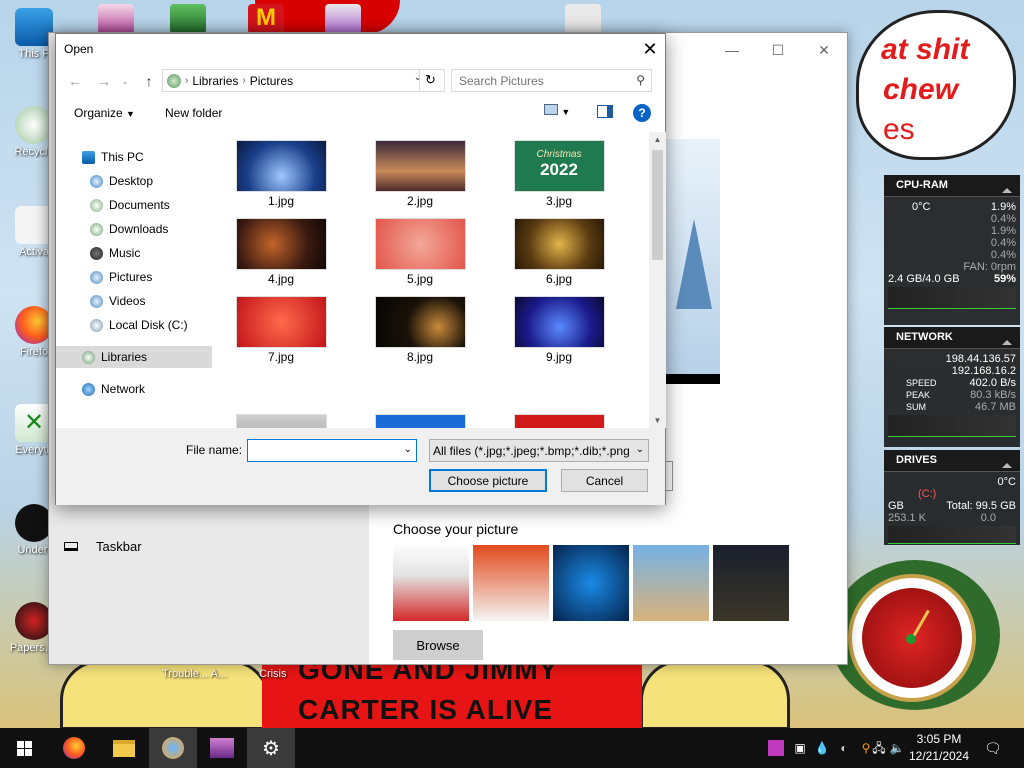 The image size is (1024, 768). I want to click on help-icon: ?, so click(642, 113).